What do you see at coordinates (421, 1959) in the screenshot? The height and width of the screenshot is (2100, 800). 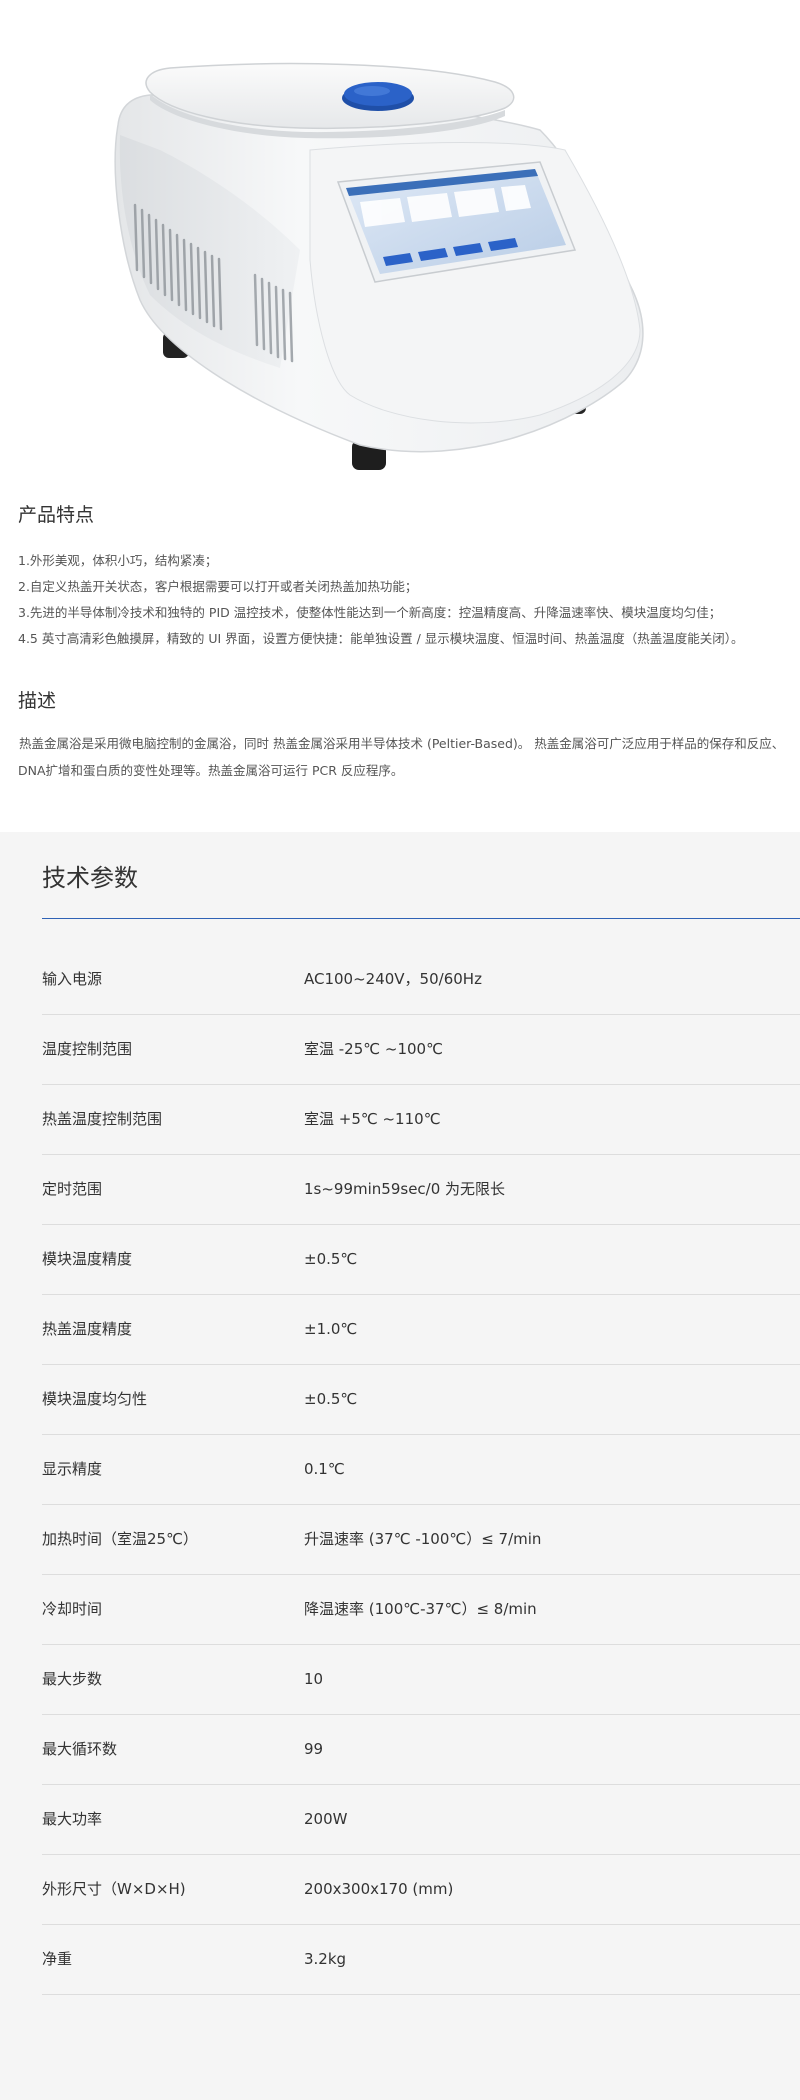 I see `spec-row: 净重 3.2kg` at bounding box center [421, 1959].